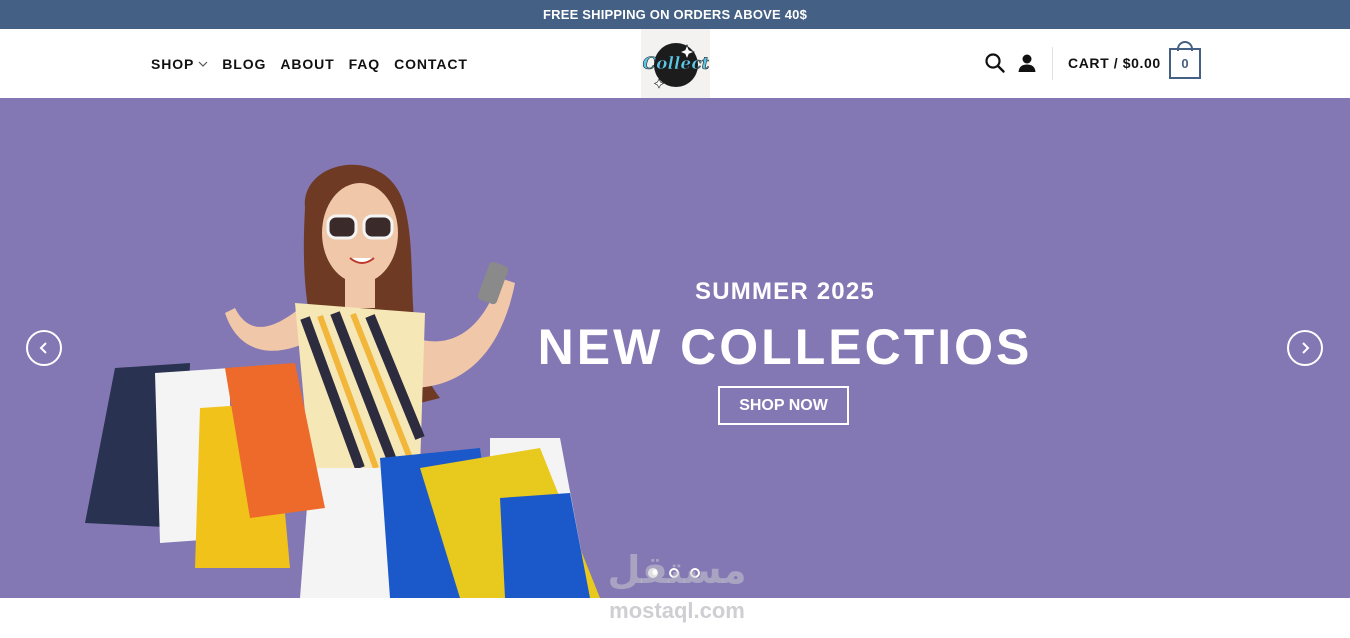 This screenshot has width=1350, height=638. I want to click on nav-item-label: FAQ, so click(364, 63).